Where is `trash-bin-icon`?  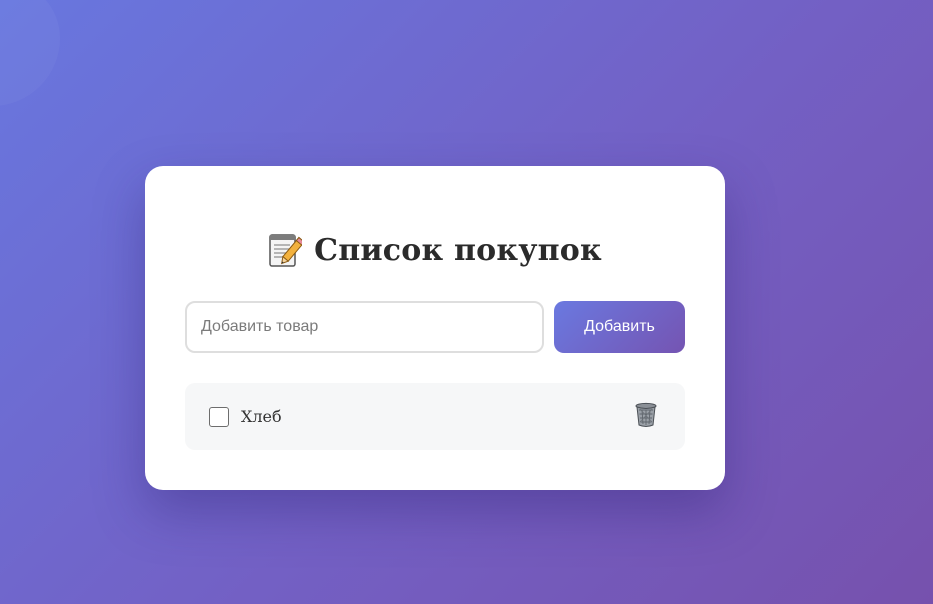
trash-bin-icon is located at coordinates (646, 416).